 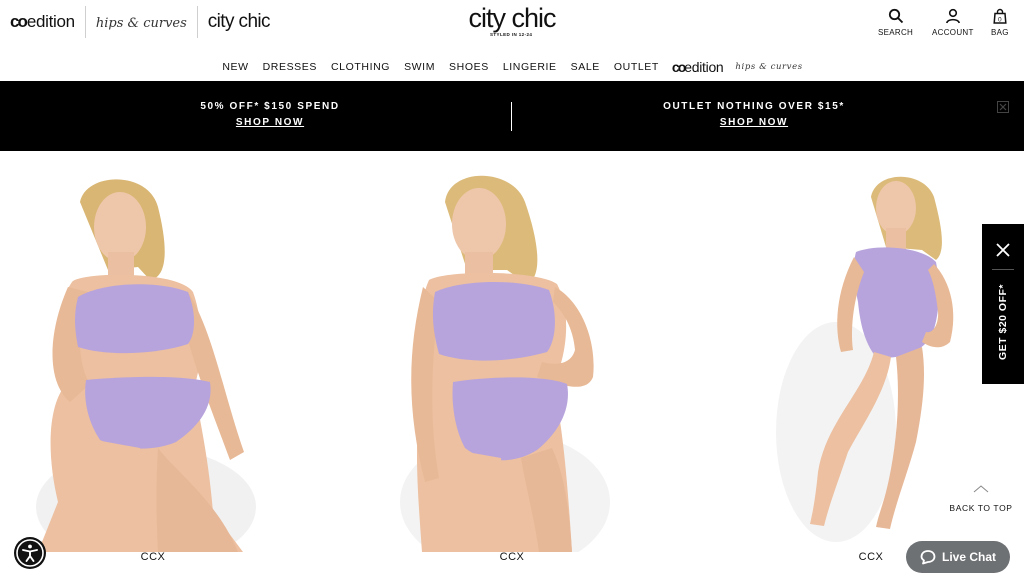 I want to click on site-logo: city chic STYLED IN 12-24, so click(x=512, y=20).